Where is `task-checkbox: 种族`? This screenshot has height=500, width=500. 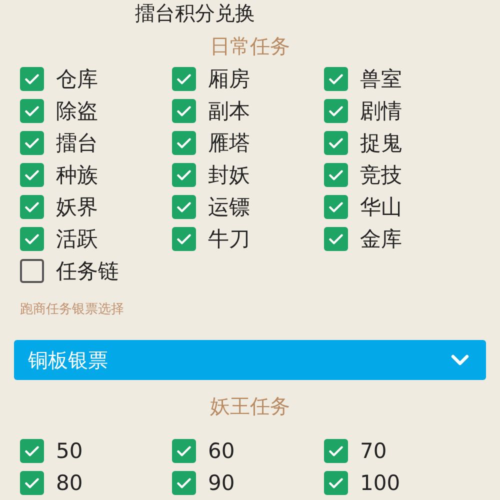
task-checkbox: 种族 is located at coordinates (59, 175).